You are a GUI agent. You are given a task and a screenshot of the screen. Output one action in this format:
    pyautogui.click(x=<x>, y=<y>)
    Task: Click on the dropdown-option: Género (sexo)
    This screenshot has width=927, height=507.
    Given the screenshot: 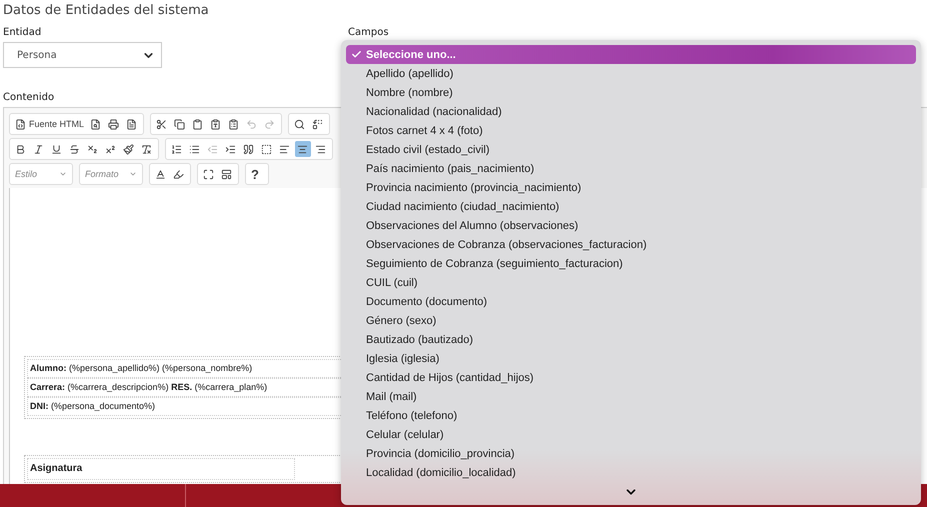 What is the action you would take?
    pyautogui.click(x=631, y=320)
    